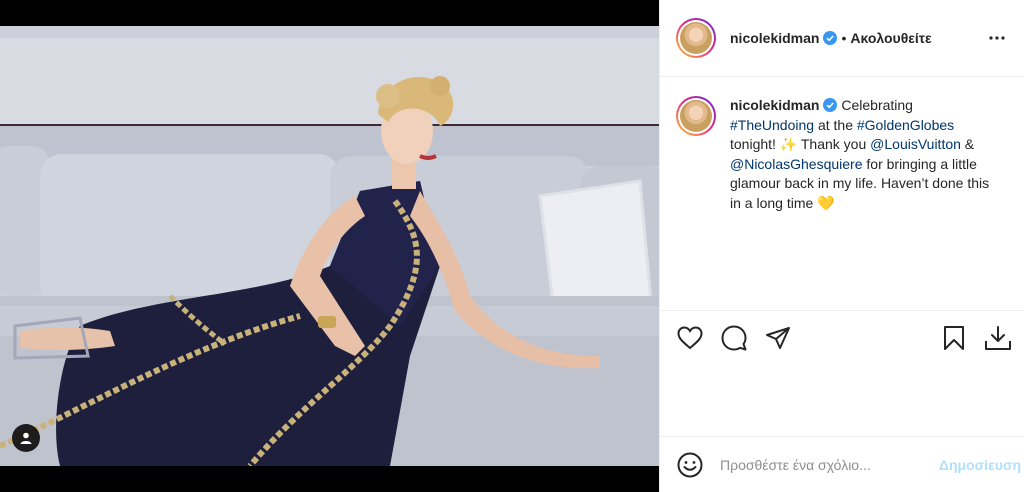 This screenshot has height=492, width=1024. Describe the element at coordinates (890, 38) in the screenshot. I see `following-button: Ακολουθείτε` at that location.